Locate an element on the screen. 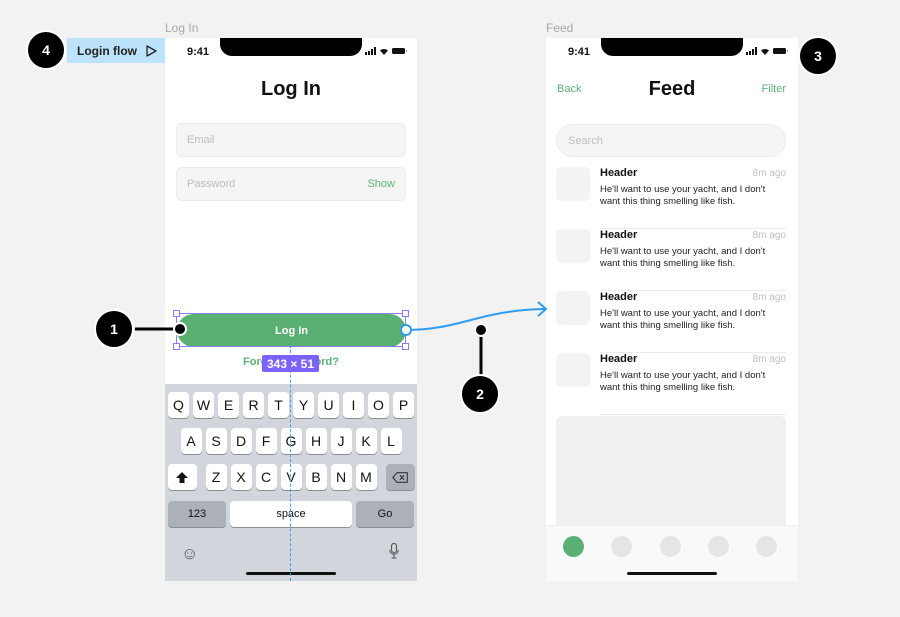 This screenshot has width=900, height=617. key: D is located at coordinates (241, 441).